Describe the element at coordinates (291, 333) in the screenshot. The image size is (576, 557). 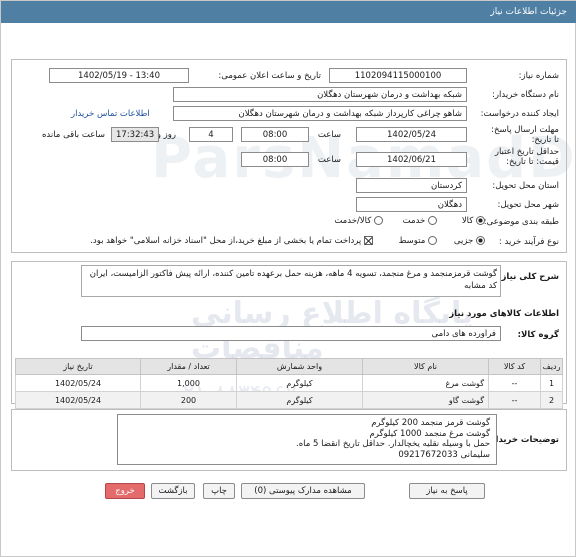
I see `goods-group-field: فراورده های دامی` at that location.